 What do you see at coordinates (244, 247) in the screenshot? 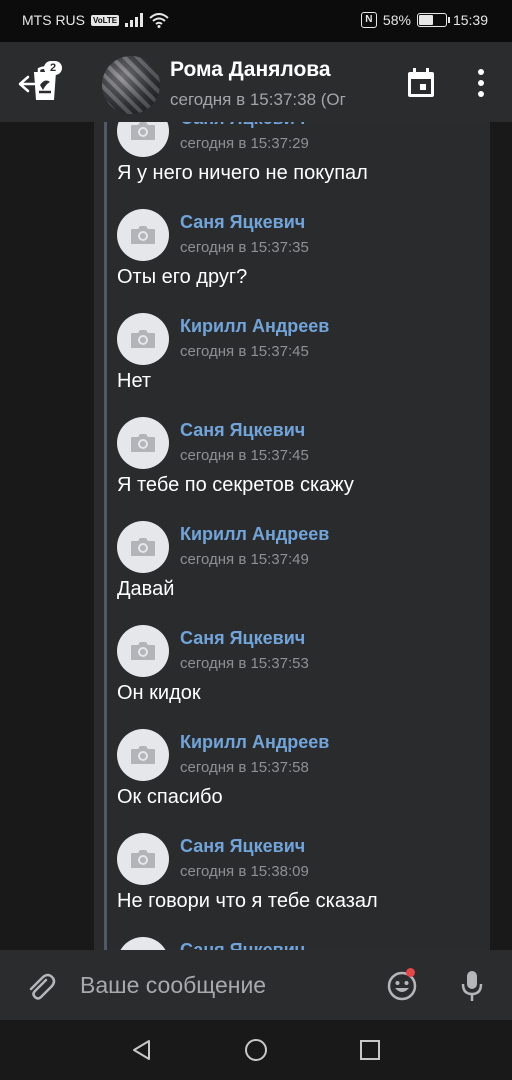
I see `message-timestamp: сегодня в 15:37:35` at bounding box center [244, 247].